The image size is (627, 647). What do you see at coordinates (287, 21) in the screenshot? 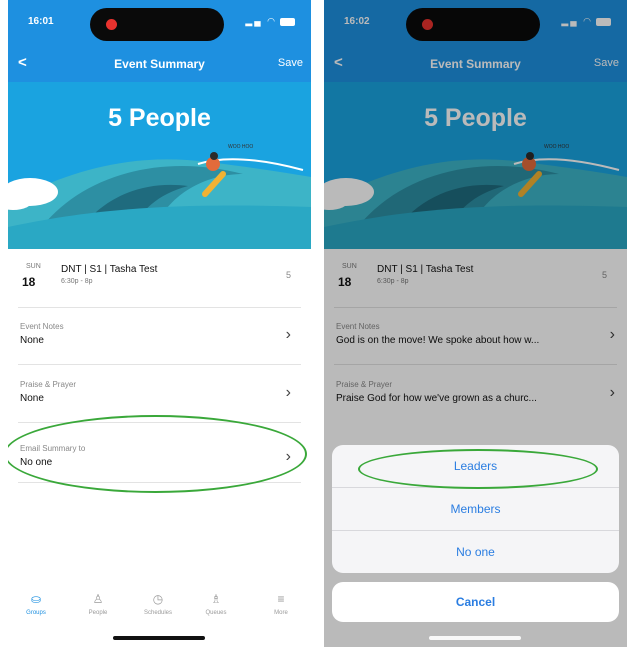
I see `battery-icon` at bounding box center [287, 21].